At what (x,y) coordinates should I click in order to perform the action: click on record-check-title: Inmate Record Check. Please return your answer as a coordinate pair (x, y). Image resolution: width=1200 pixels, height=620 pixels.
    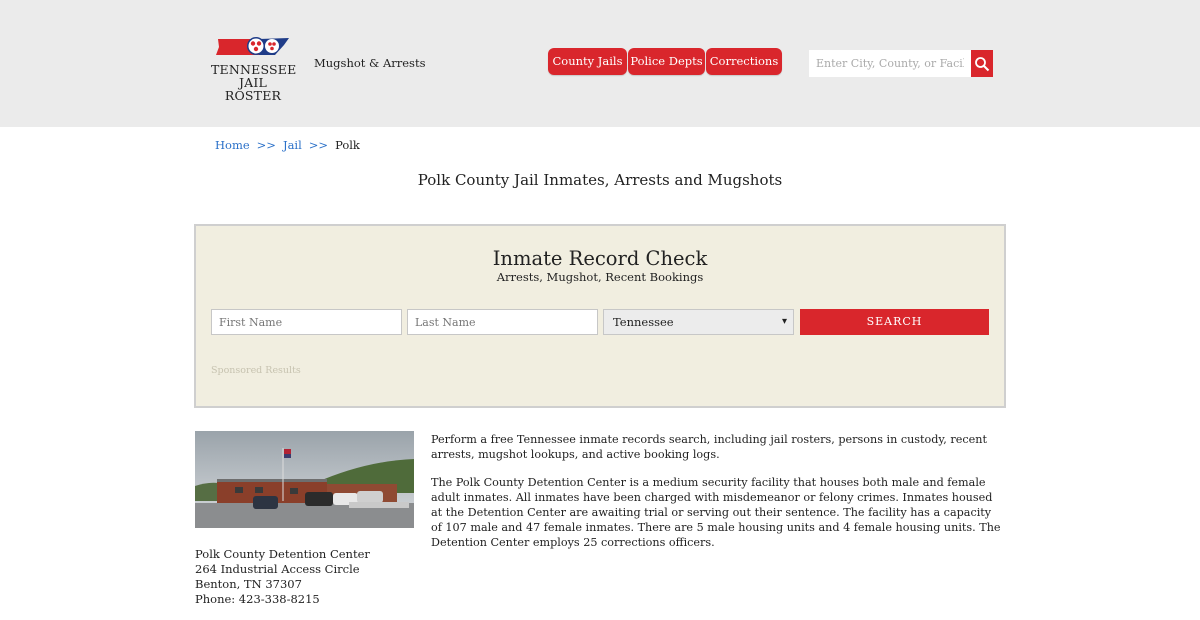
    Looking at the image, I should click on (600, 258).